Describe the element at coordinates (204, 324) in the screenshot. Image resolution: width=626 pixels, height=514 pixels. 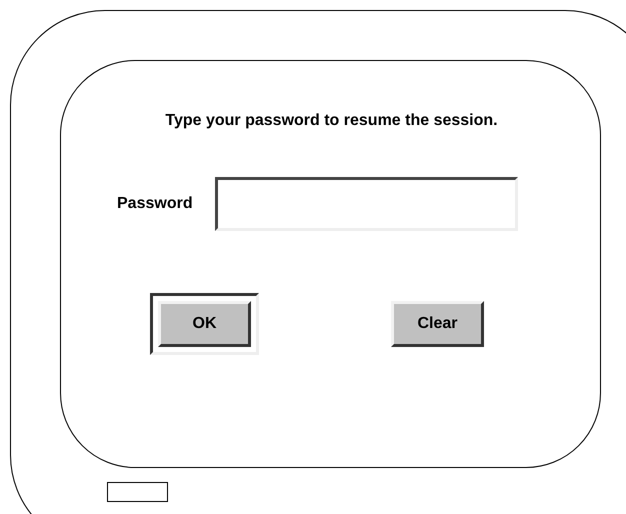
I see `dialog-button: OK` at that location.